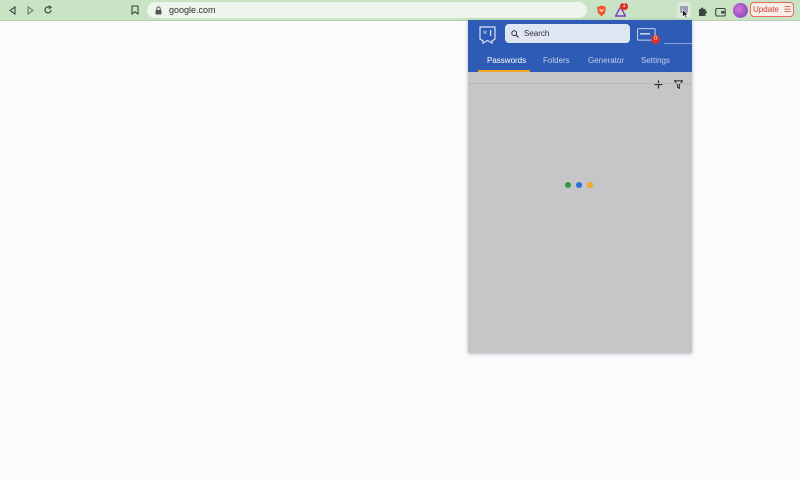  I want to click on active-tab-indicator, so click(504, 71).